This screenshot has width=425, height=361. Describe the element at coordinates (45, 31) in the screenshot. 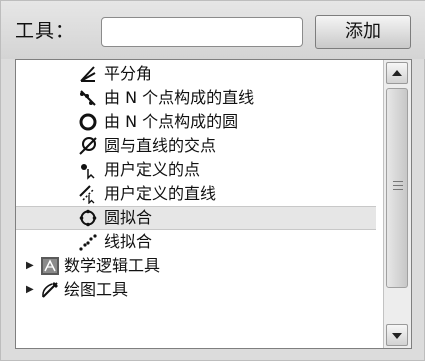

I see `tool-label: 工具：` at that location.